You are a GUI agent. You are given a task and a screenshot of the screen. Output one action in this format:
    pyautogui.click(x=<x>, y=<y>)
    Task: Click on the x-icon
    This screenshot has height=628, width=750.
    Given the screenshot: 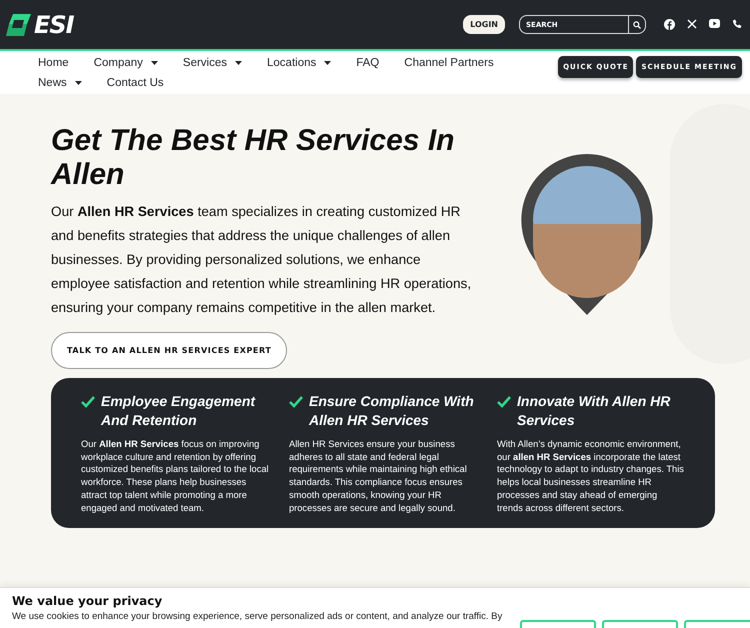 What is the action you would take?
    pyautogui.click(x=692, y=24)
    